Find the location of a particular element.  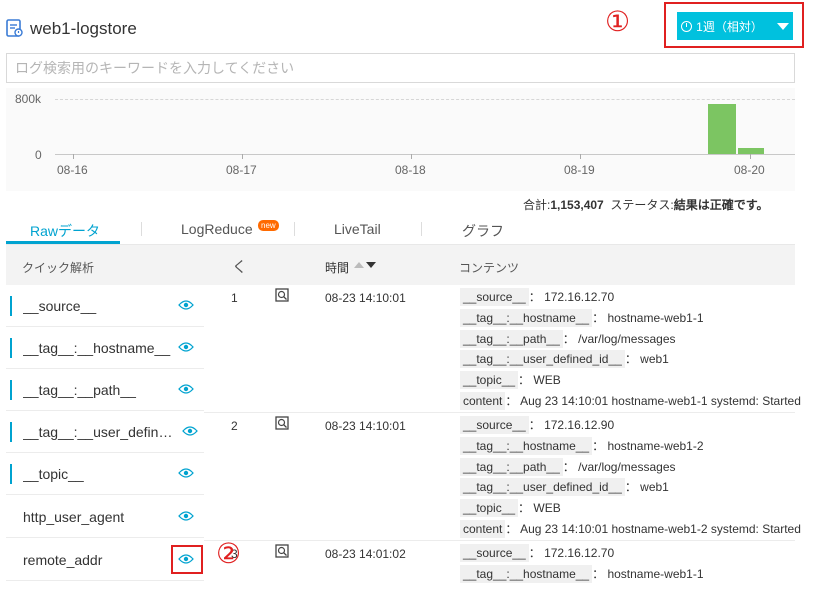

search-box is located at coordinates (400, 68).